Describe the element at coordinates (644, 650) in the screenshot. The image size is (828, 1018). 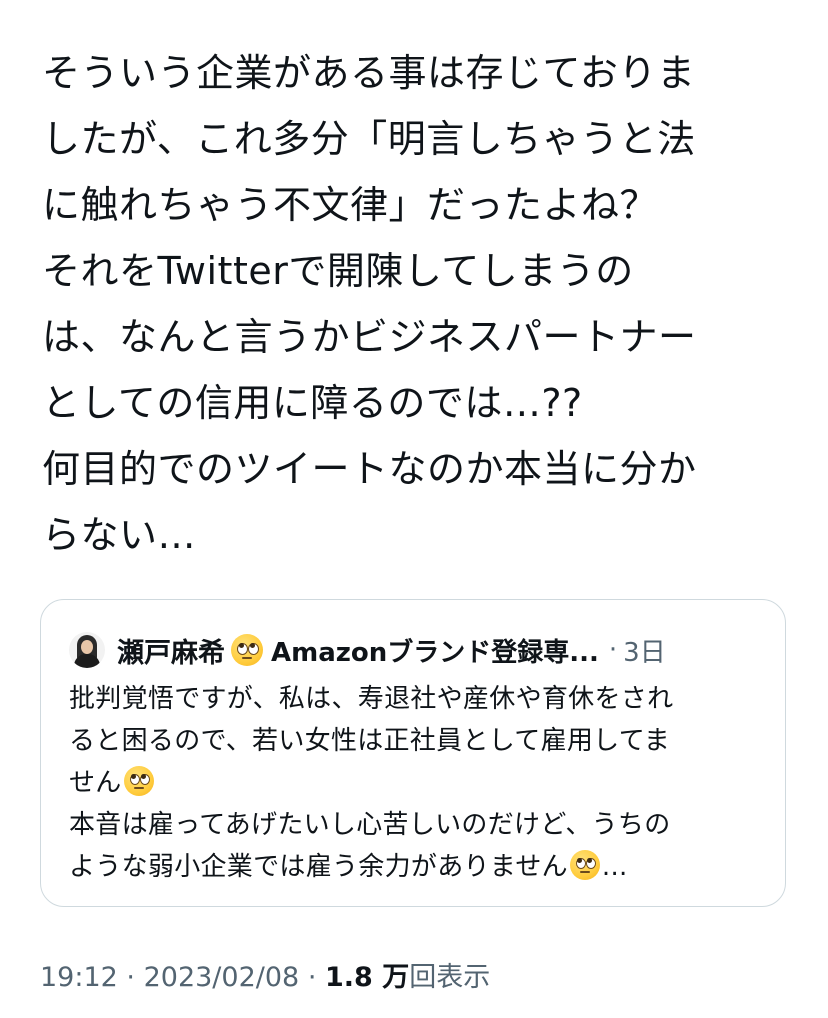
I see `quoted-post-age: 3日` at that location.